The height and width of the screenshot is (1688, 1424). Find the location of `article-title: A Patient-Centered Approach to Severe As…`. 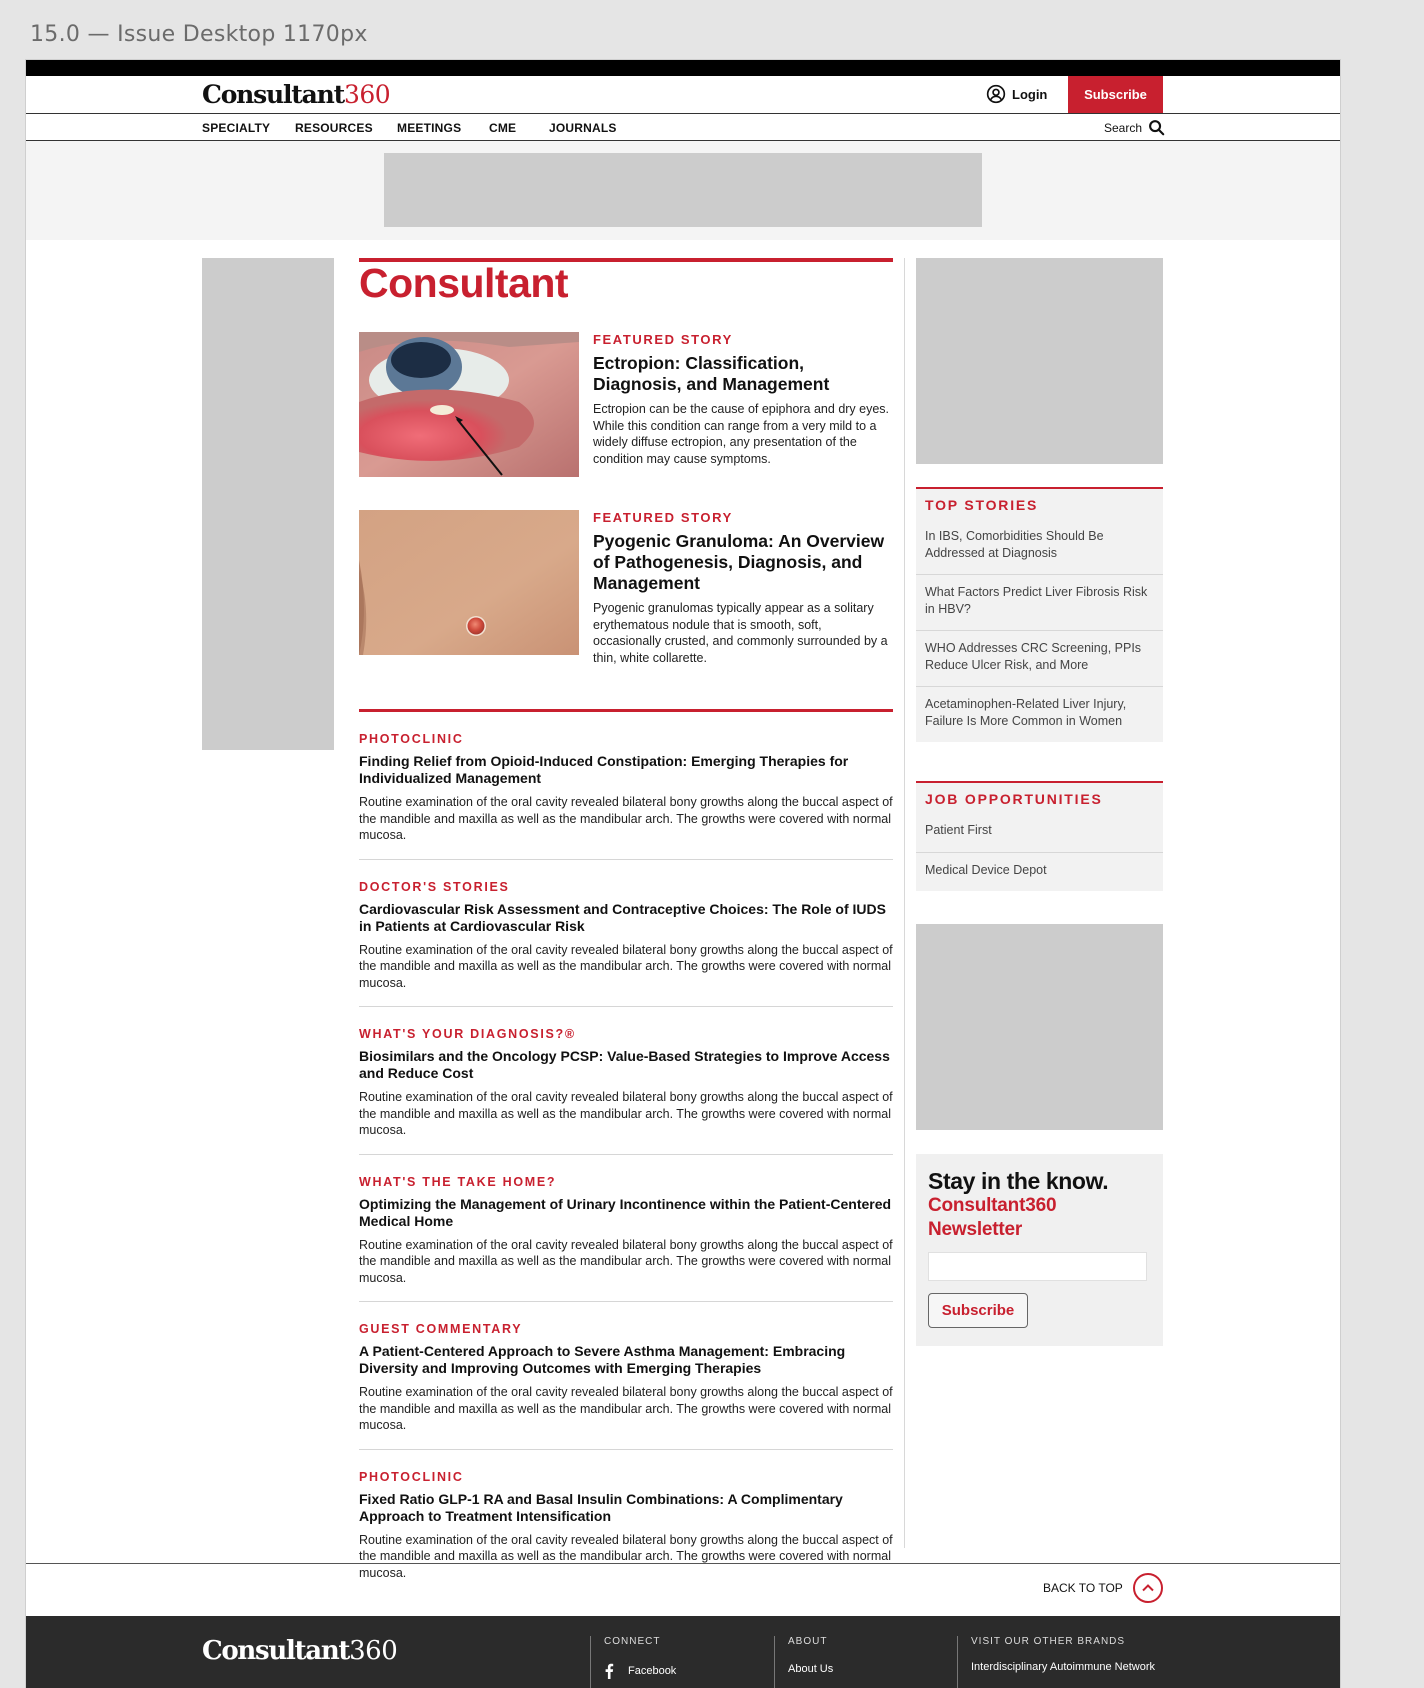

article-title: A Patient-Centered Approach to Severe As… is located at coordinates (626, 1360).